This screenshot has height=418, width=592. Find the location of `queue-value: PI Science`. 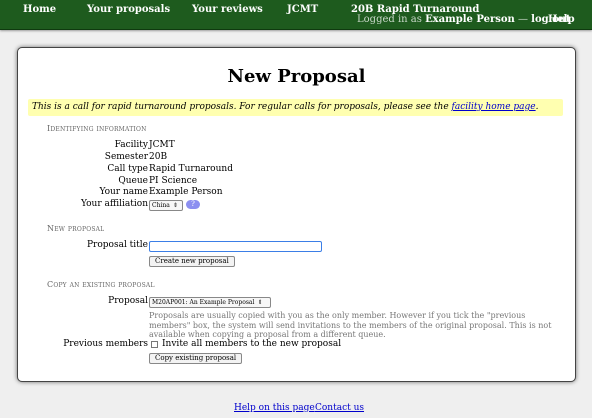

queue-value: PI Science is located at coordinates (173, 181).